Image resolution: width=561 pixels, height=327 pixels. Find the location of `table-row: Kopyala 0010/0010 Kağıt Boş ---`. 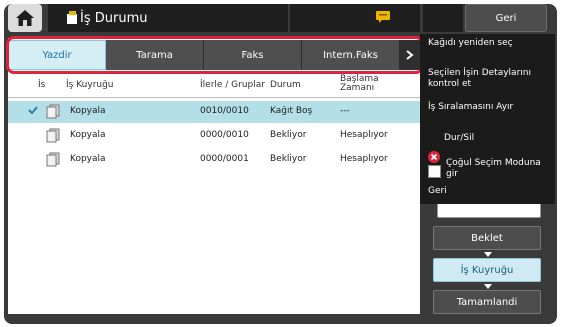

table-row: Kopyala 0010/0010 Kağıt Boş --- is located at coordinates (214, 112).